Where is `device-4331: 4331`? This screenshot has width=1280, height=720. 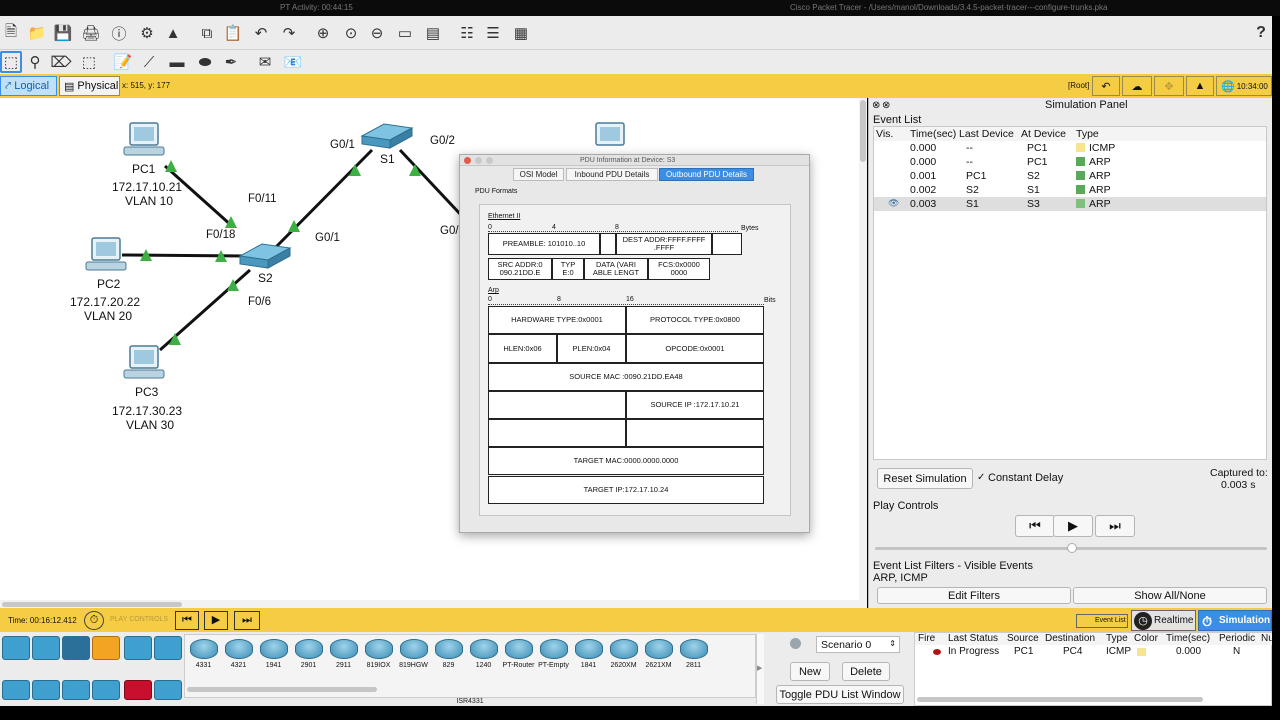
device-4331: 4331 is located at coordinates (203, 660).